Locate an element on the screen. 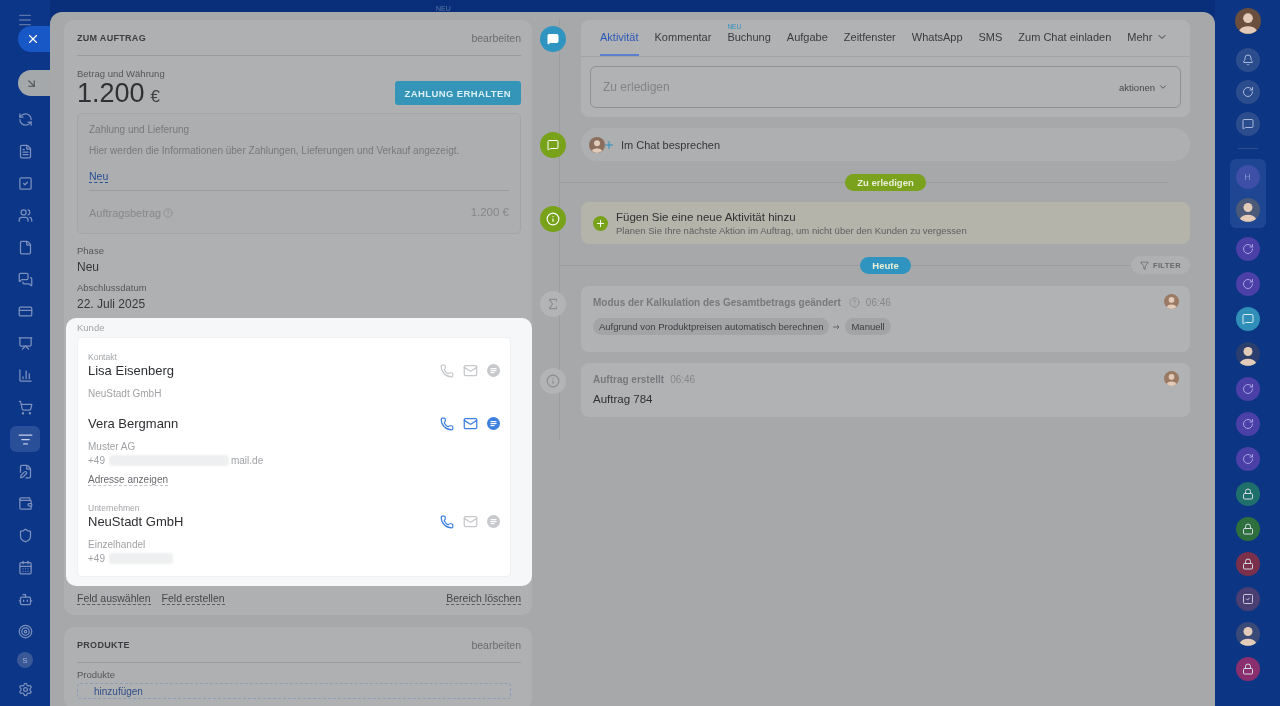 The height and width of the screenshot is (706, 1280). sum-icon is located at coordinates (553, 304).